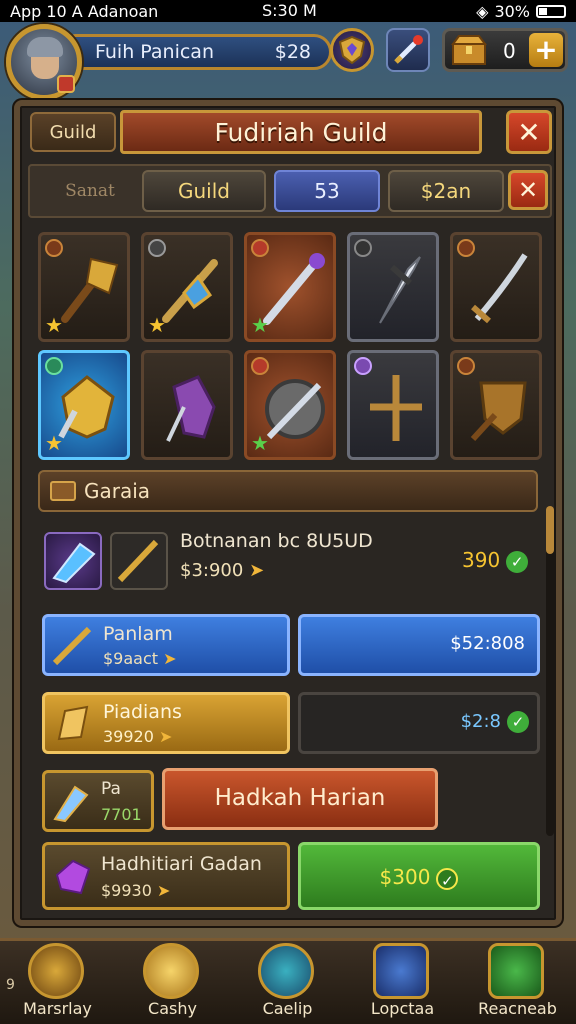 The image size is (576, 1024). What do you see at coordinates (66, 84) in the screenshot?
I see `level-badge-icon` at bounding box center [66, 84].